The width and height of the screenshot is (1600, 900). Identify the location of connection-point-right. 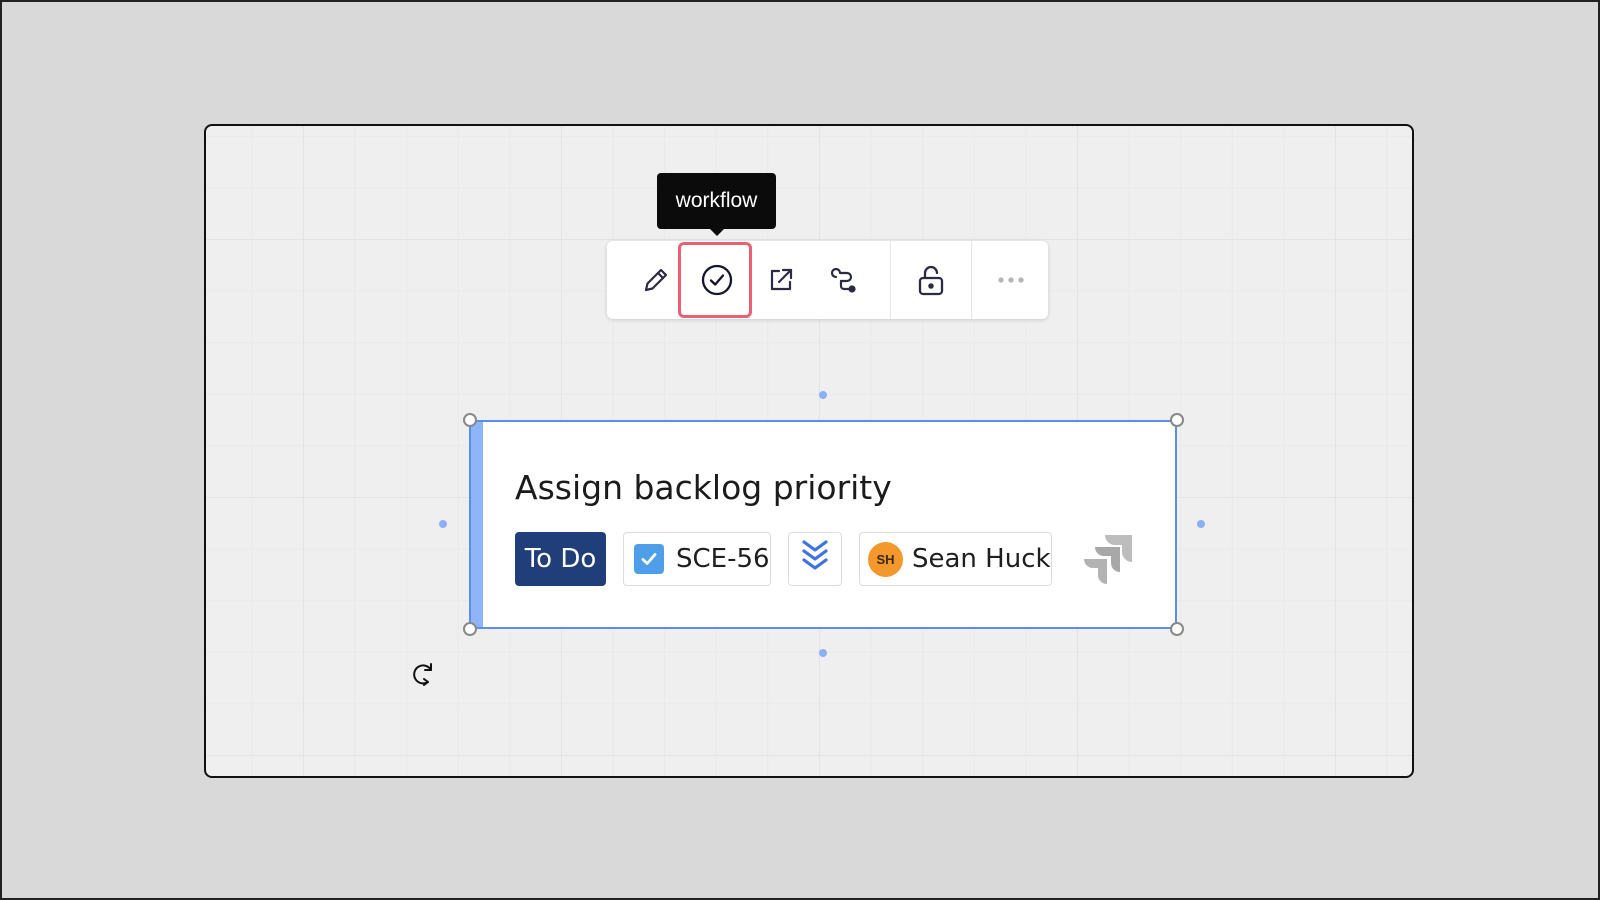
(1201, 524).